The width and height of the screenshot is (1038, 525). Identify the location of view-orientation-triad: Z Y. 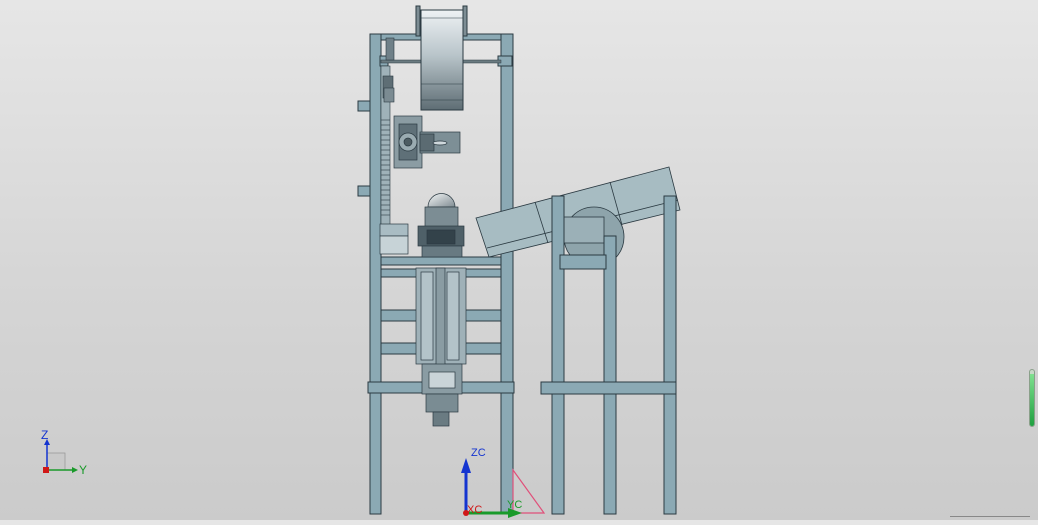
(64, 452).